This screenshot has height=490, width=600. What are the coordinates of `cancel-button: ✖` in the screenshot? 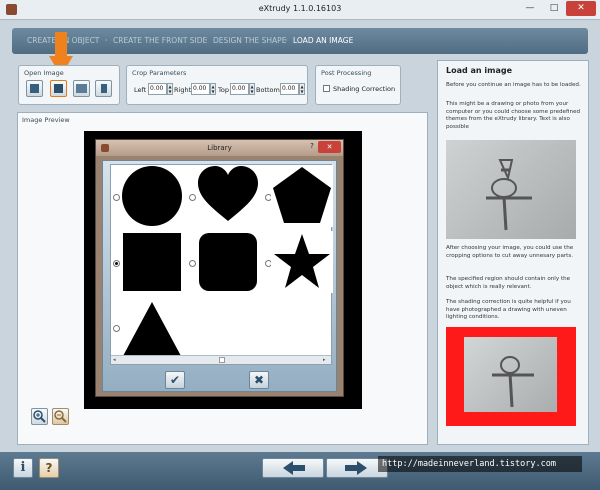 It's located at (259, 380).